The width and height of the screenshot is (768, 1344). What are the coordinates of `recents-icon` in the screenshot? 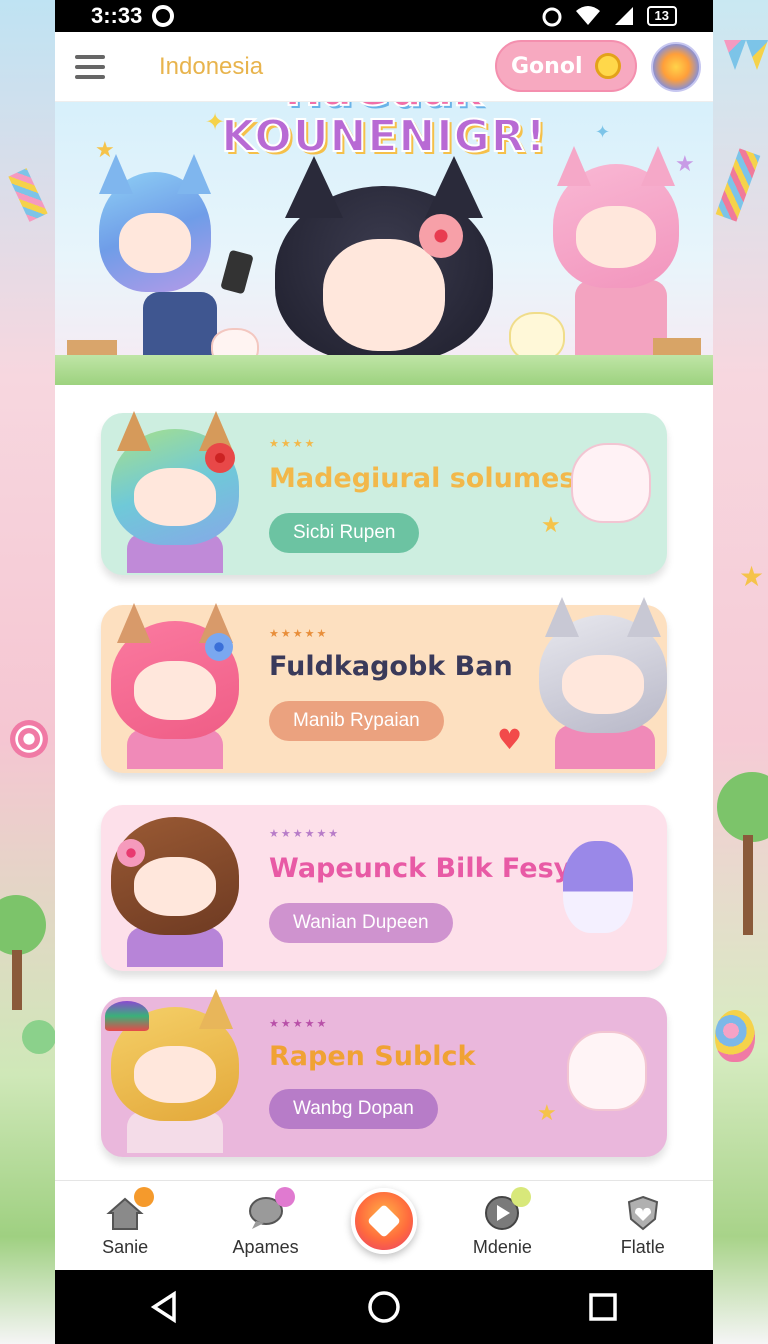 It's located at (603, 1307).